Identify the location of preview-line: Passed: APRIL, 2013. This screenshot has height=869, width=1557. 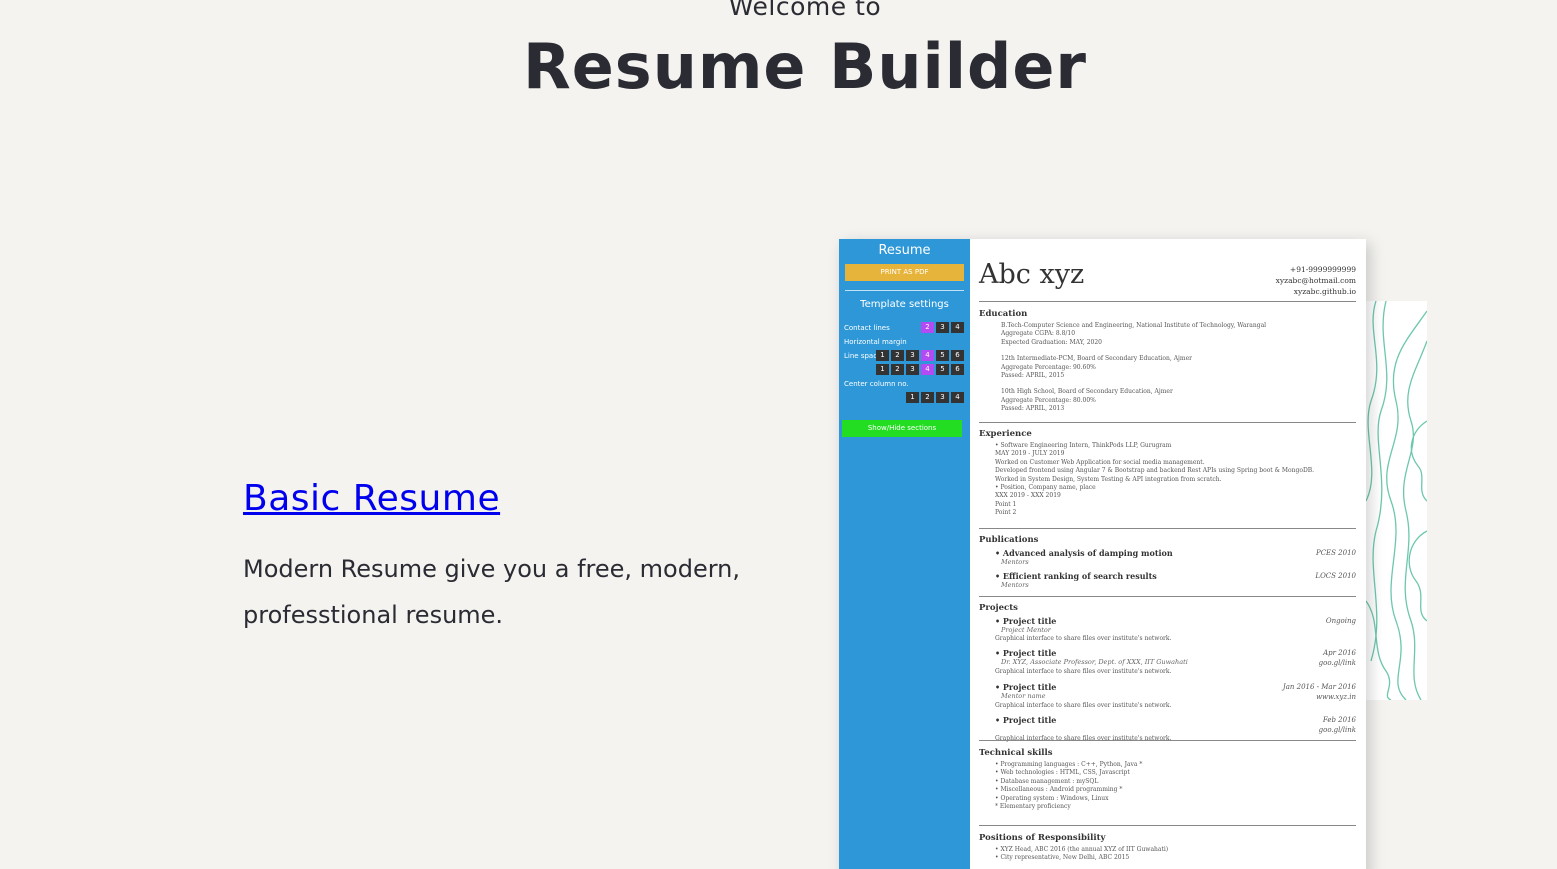
(1033, 409).